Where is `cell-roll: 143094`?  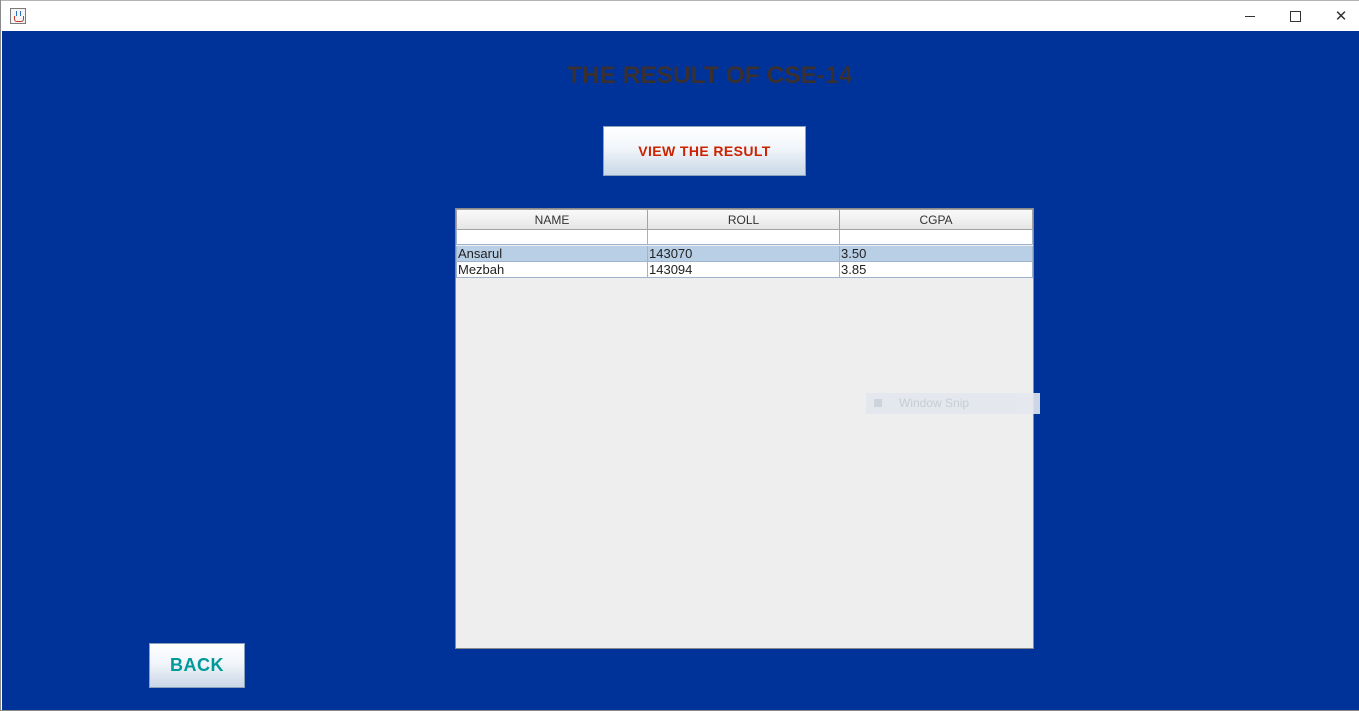 cell-roll: 143094 is located at coordinates (744, 270).